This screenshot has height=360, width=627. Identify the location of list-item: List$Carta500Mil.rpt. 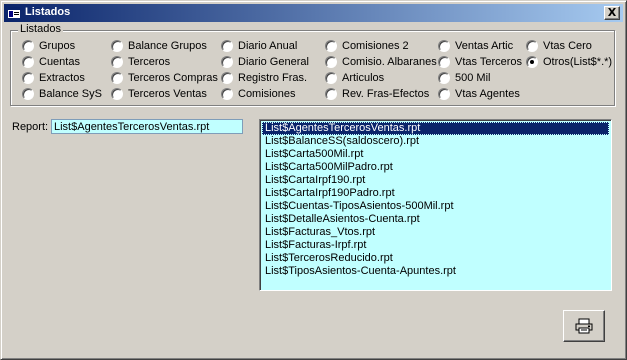
(435, 154).